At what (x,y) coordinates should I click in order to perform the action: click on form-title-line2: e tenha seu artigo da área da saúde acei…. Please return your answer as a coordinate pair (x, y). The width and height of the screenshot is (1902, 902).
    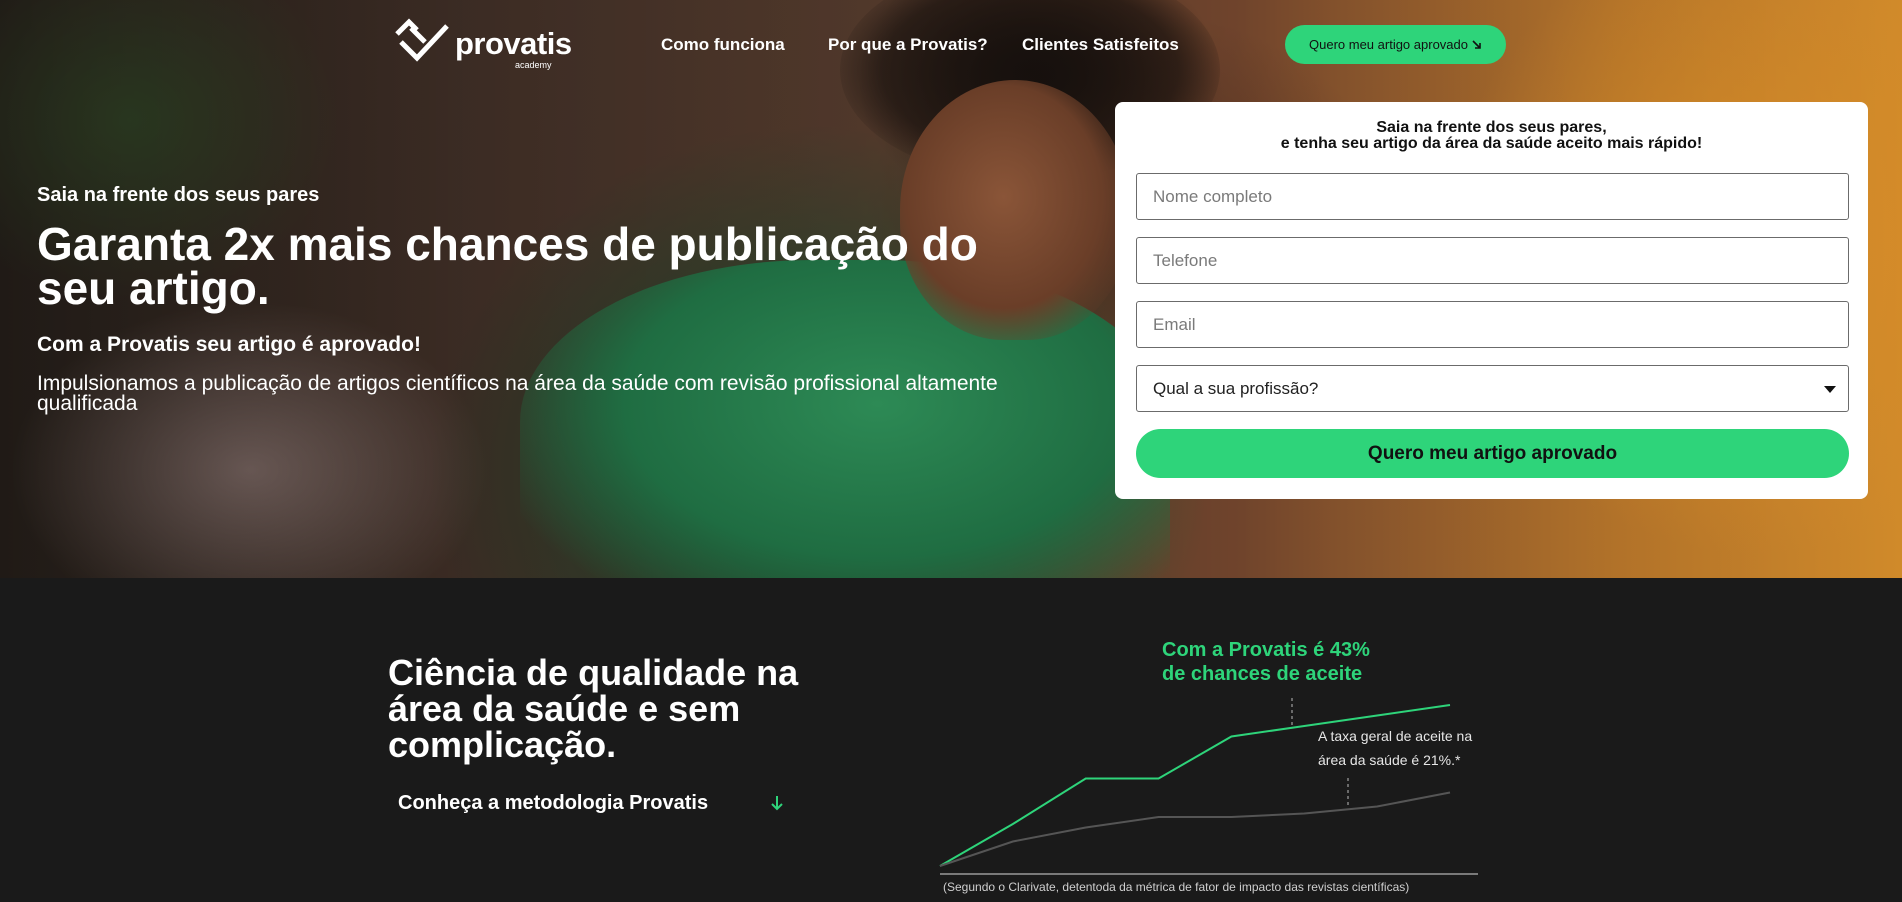
    Looking at the image, I should click on (1491, 143).